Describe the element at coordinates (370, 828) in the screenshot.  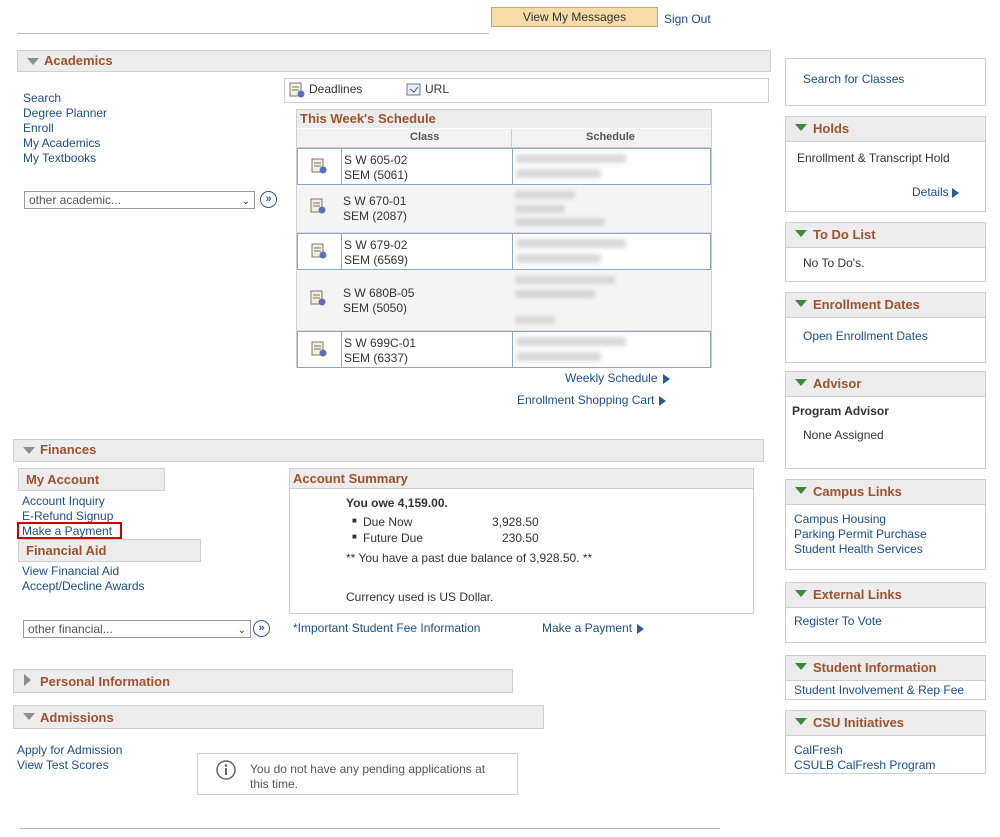
I see `bottom-divider` at that location.